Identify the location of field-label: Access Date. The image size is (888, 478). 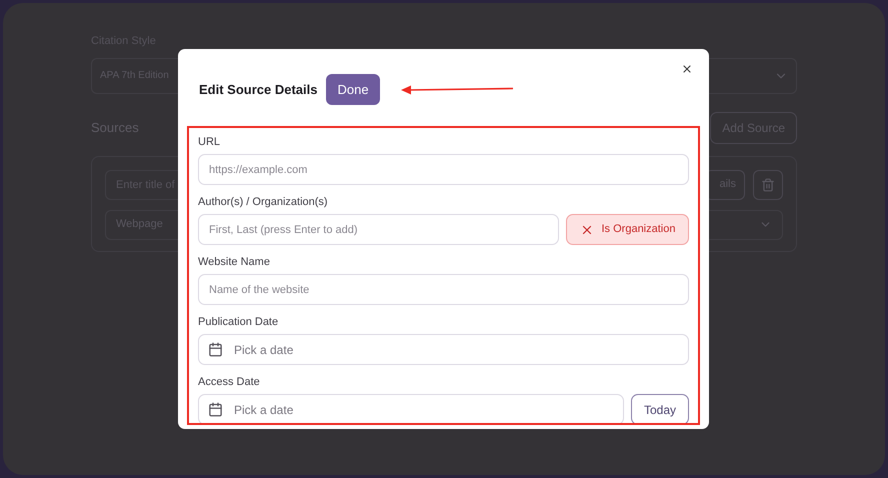
(229, 382).